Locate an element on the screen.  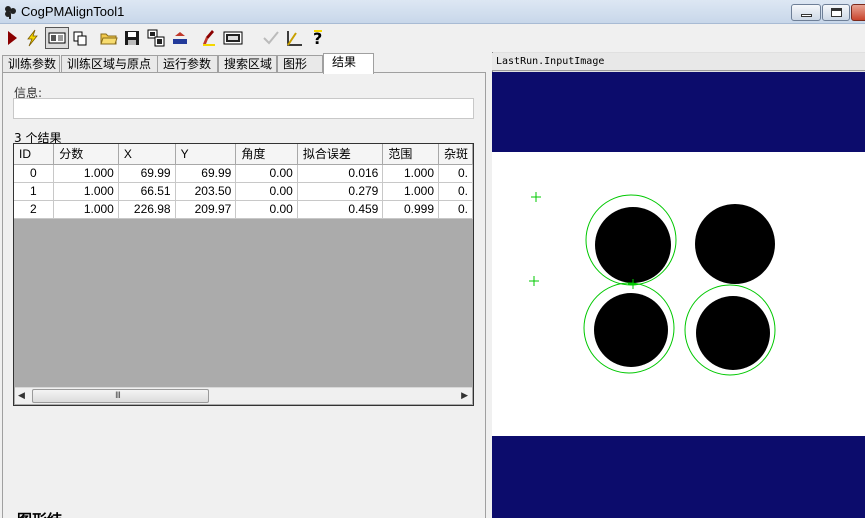
tab-strip: 训练参数 训练区域与原点 运行参数 搜索区域 图形 结果 is located at coordinates (243, 63).